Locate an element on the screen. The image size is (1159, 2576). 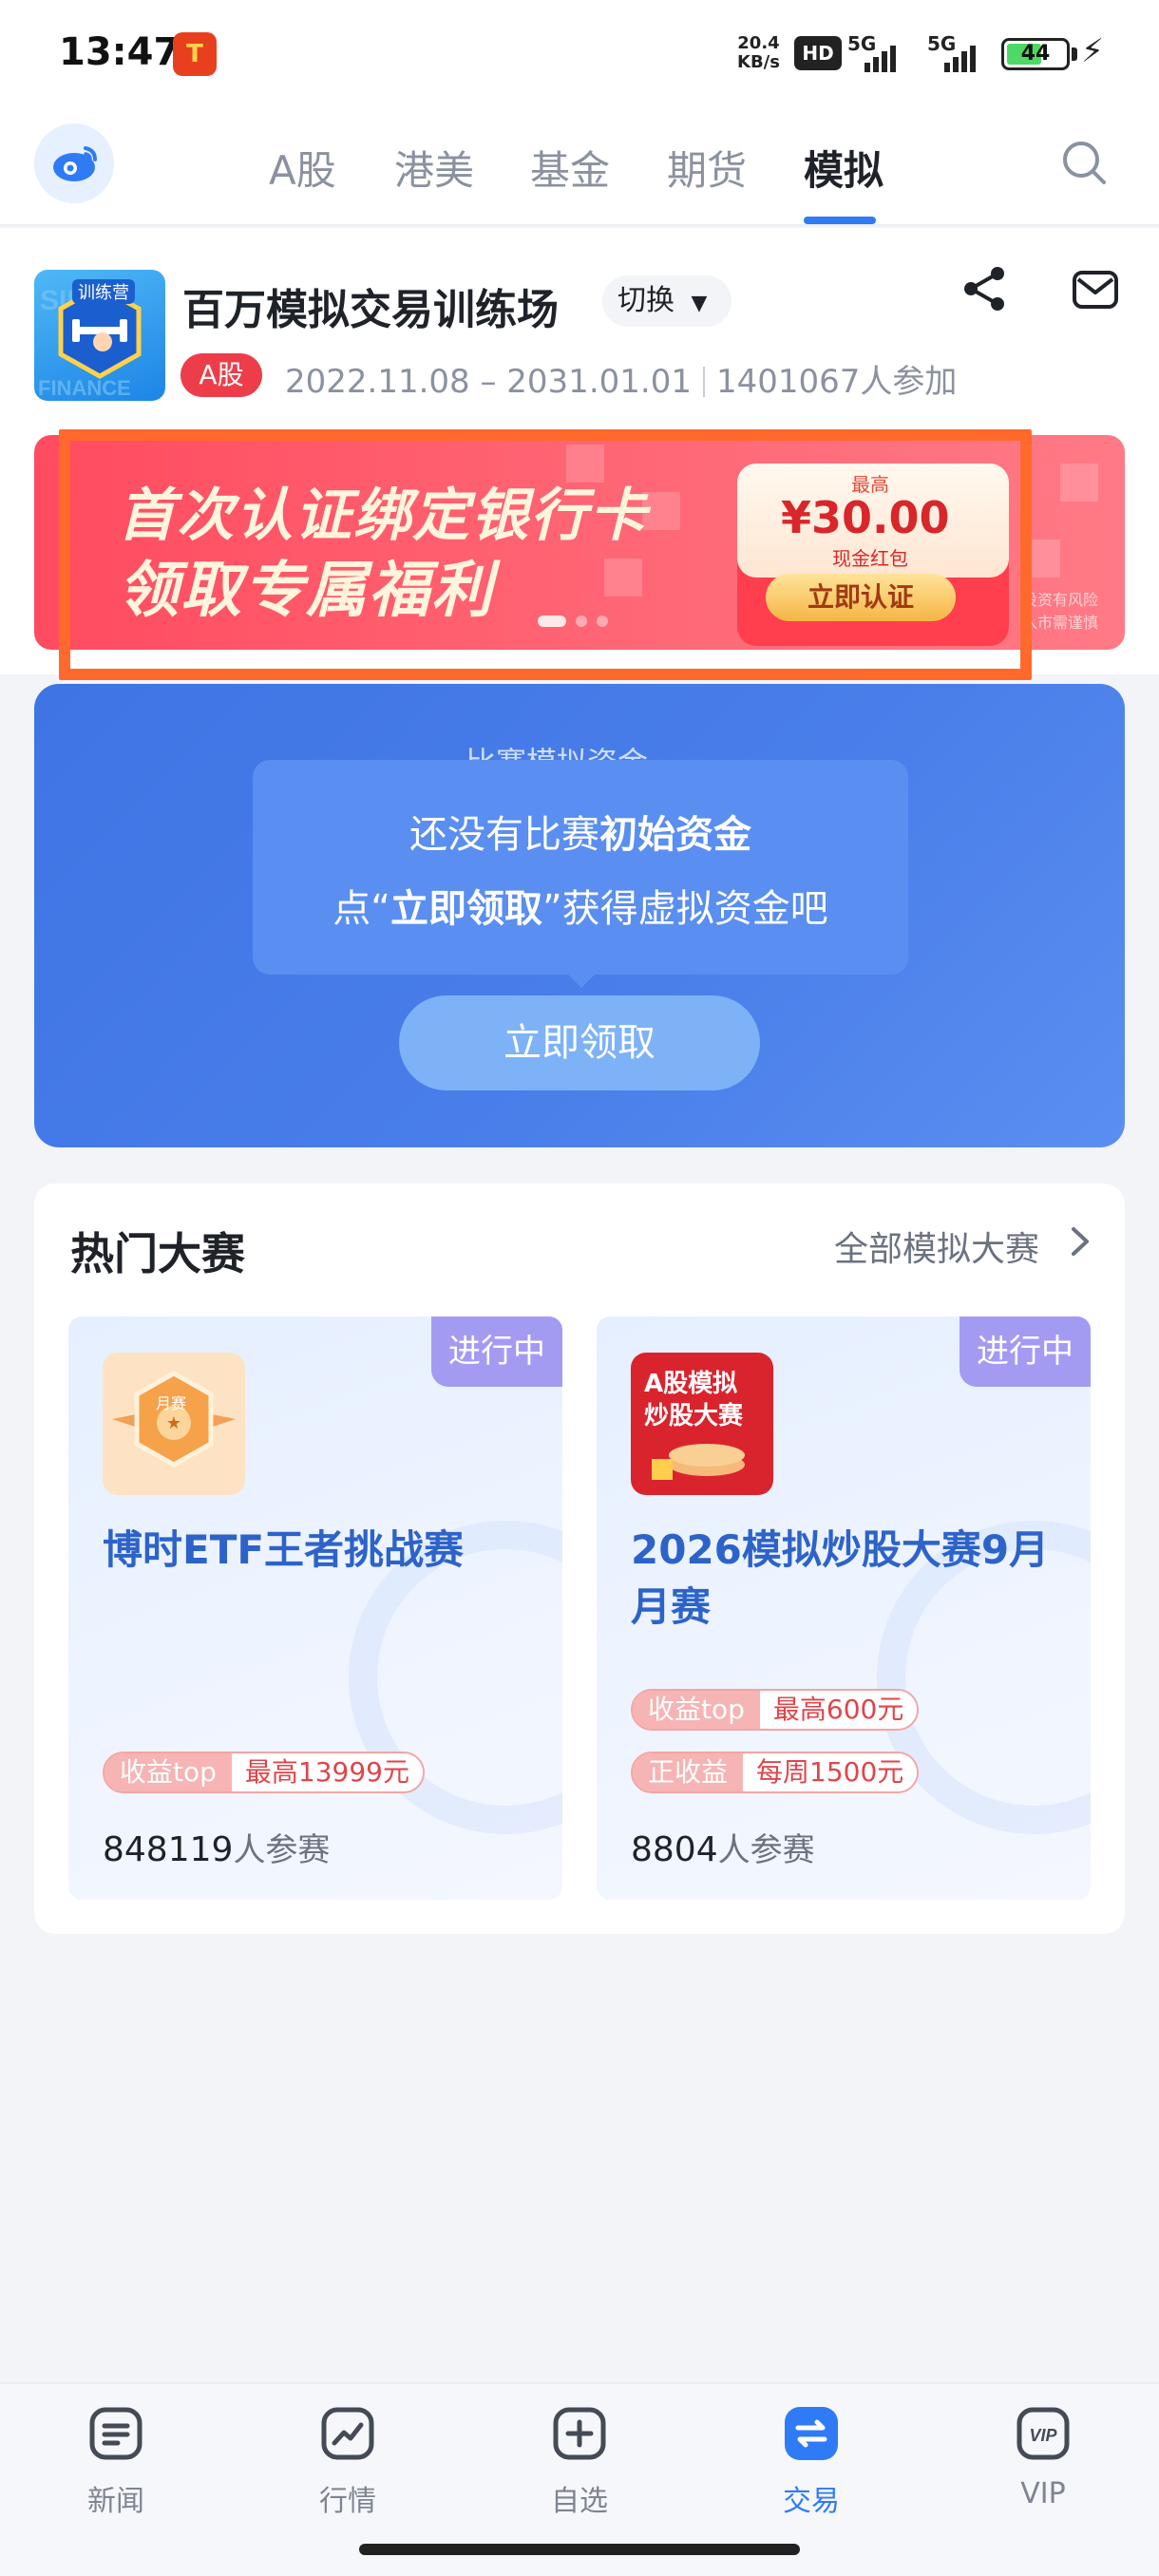
market-badge: A股 is located at coordinates (221, 375).